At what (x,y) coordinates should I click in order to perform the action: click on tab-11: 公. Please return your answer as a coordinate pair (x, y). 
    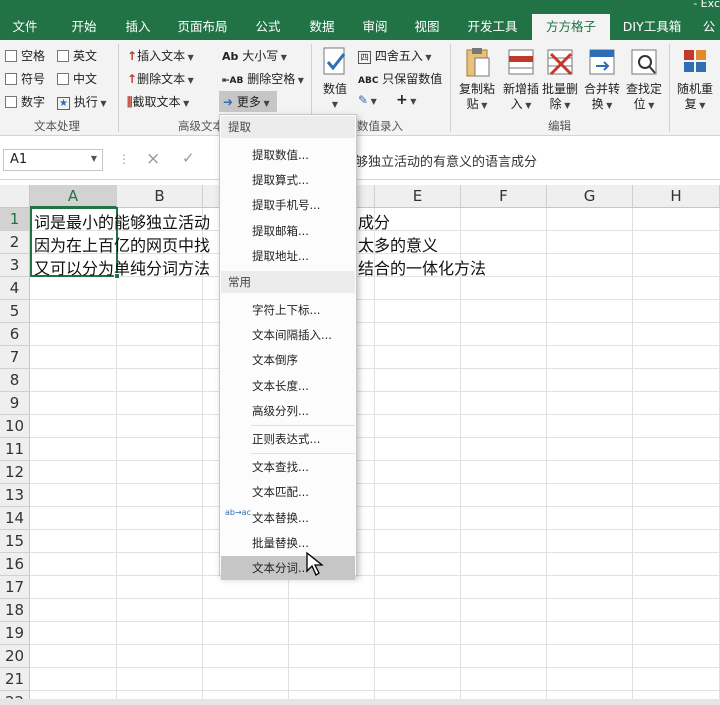
    Looking at the image, I should click on (709, 27).